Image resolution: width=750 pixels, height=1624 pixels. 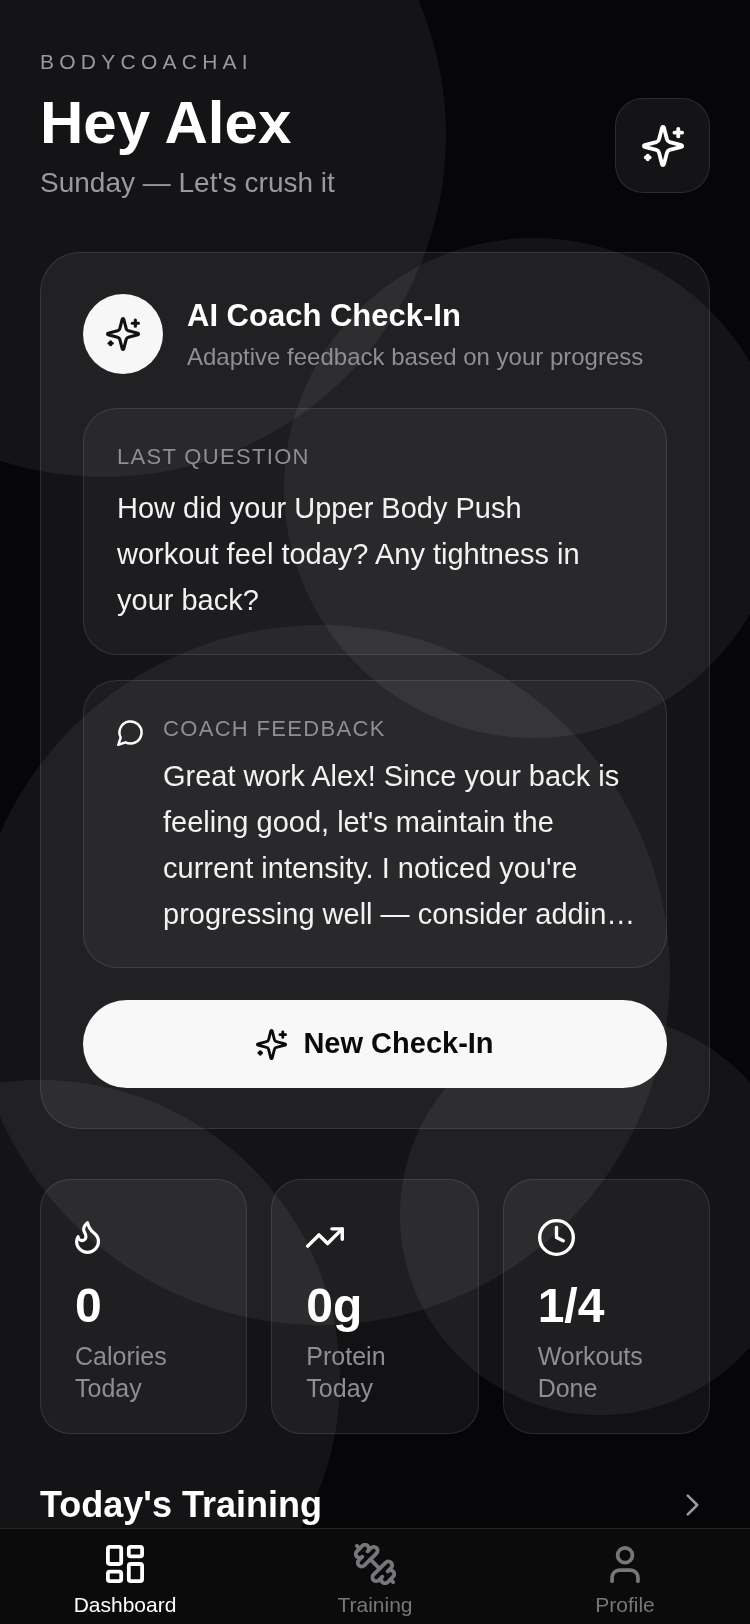 I want to click on section-label: LAST QUESTION, so click(x=214, y=457).